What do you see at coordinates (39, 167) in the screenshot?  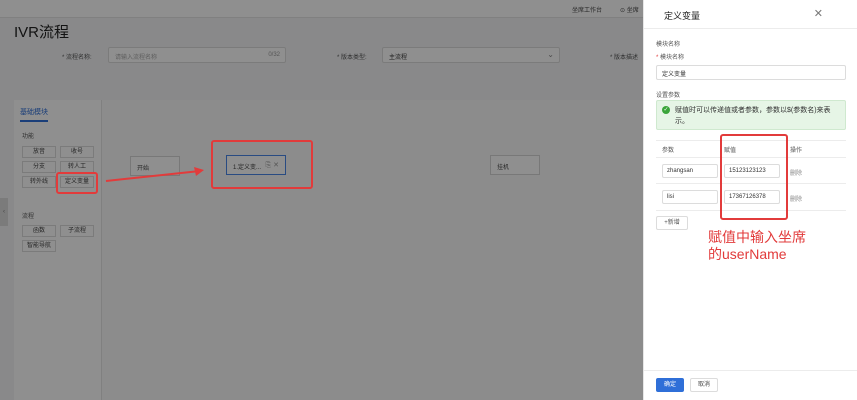 I see `palette-item-branch: 分支` at bounding box center [39, 167].